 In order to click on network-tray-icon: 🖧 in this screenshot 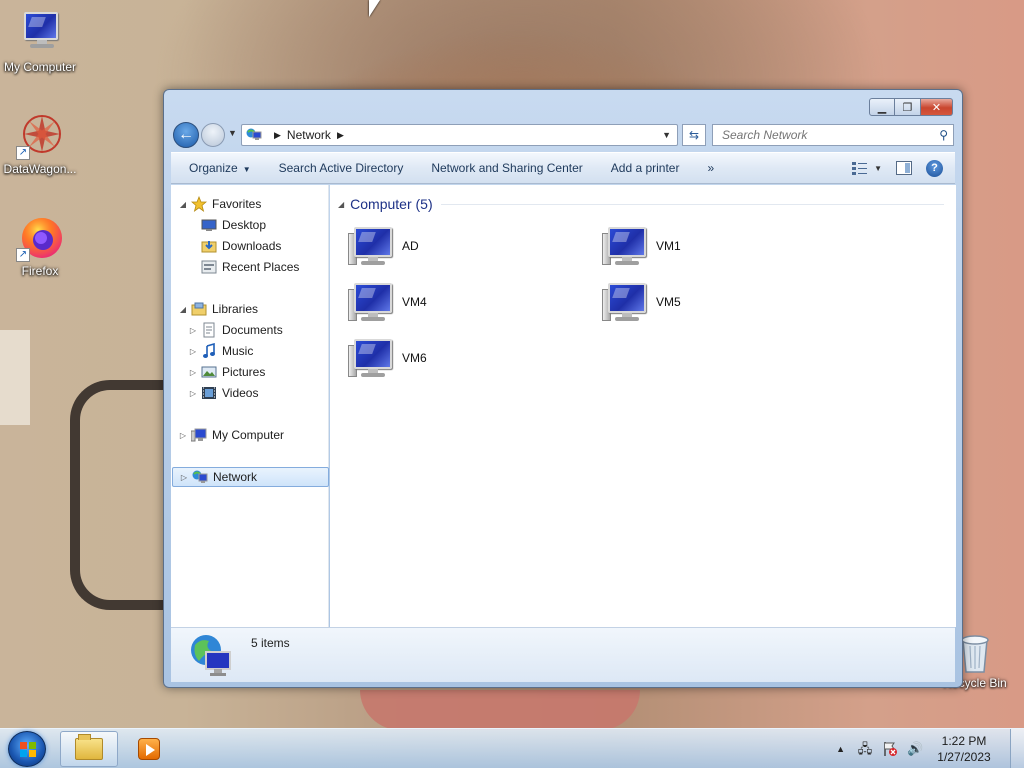, I will do `click(865, 749)`.